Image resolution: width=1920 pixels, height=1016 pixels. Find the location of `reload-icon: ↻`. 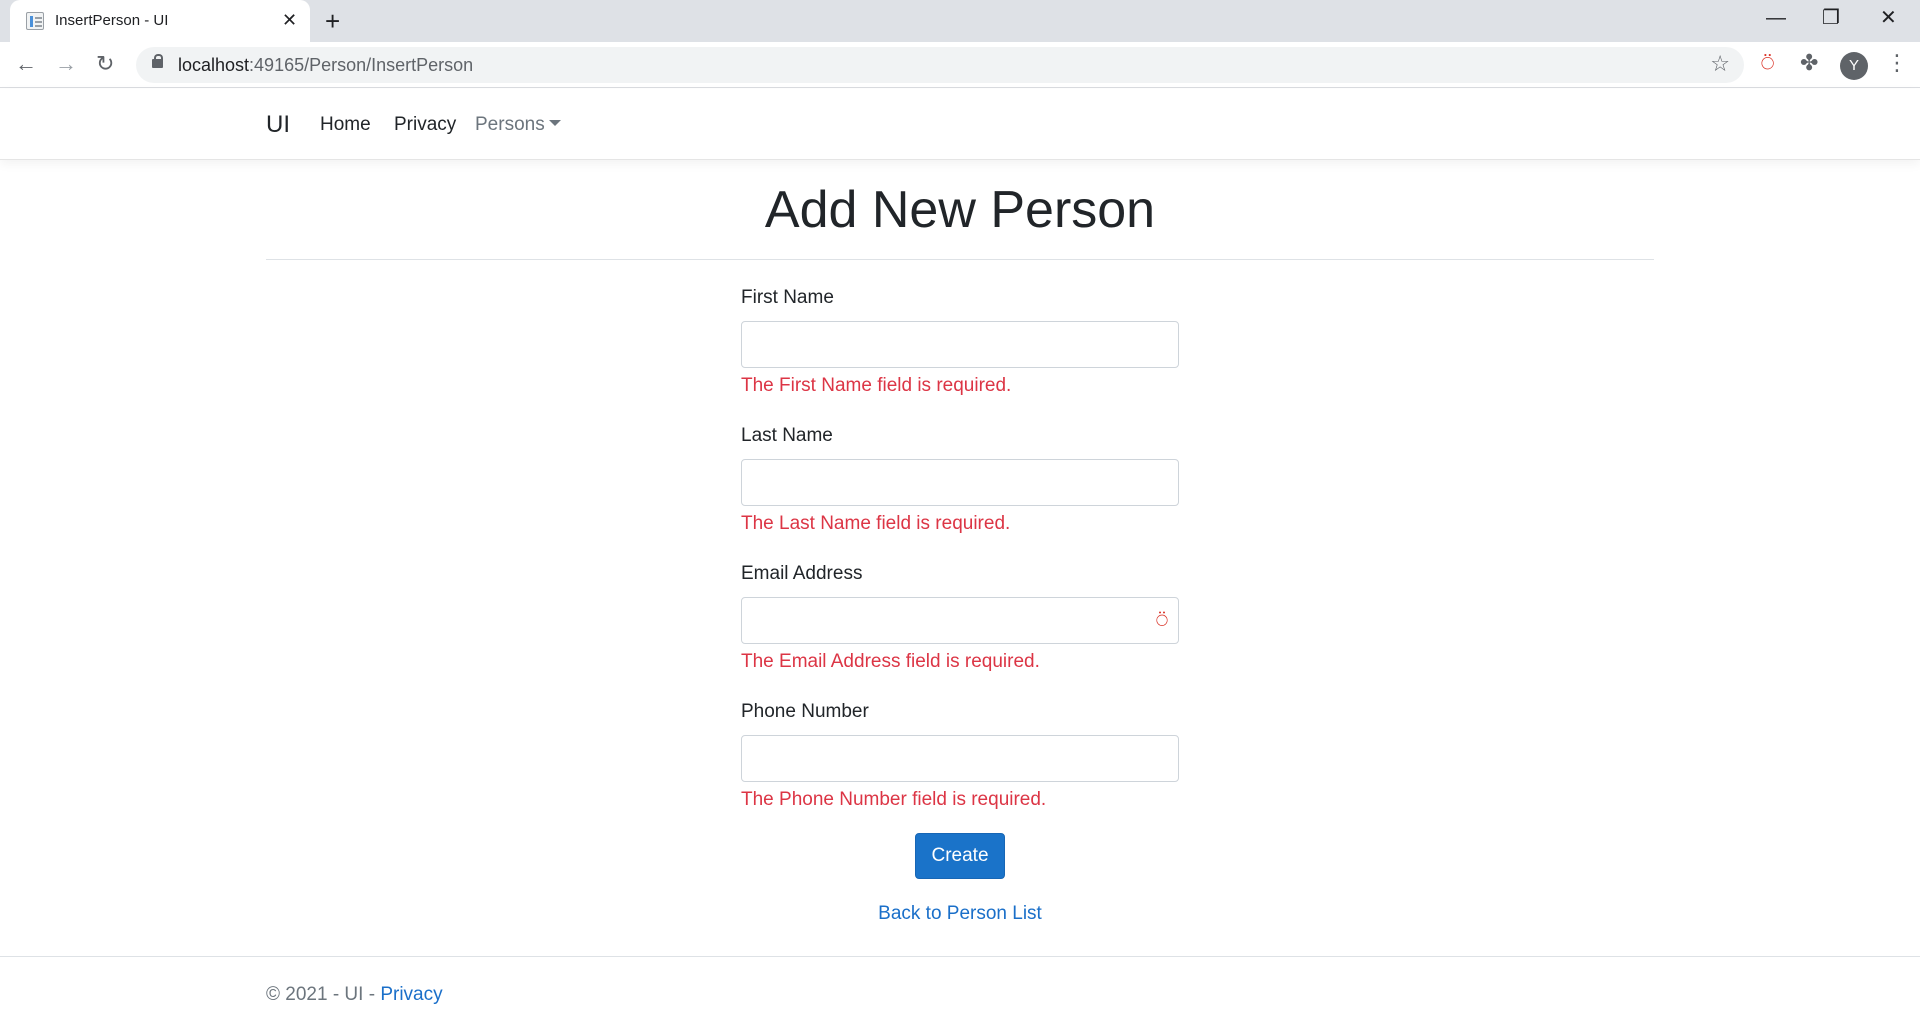

reload-icon: ↻ is located at coordinates (105, 64).